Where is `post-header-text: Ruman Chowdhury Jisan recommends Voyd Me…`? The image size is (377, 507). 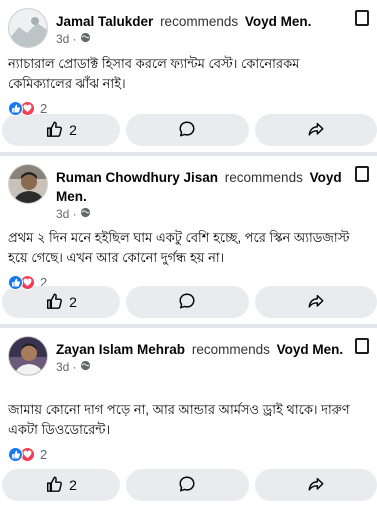
post-header-text: Ruman Chowdhury Jisan recommends Voyd Me… is located at coordinates (201, 195).